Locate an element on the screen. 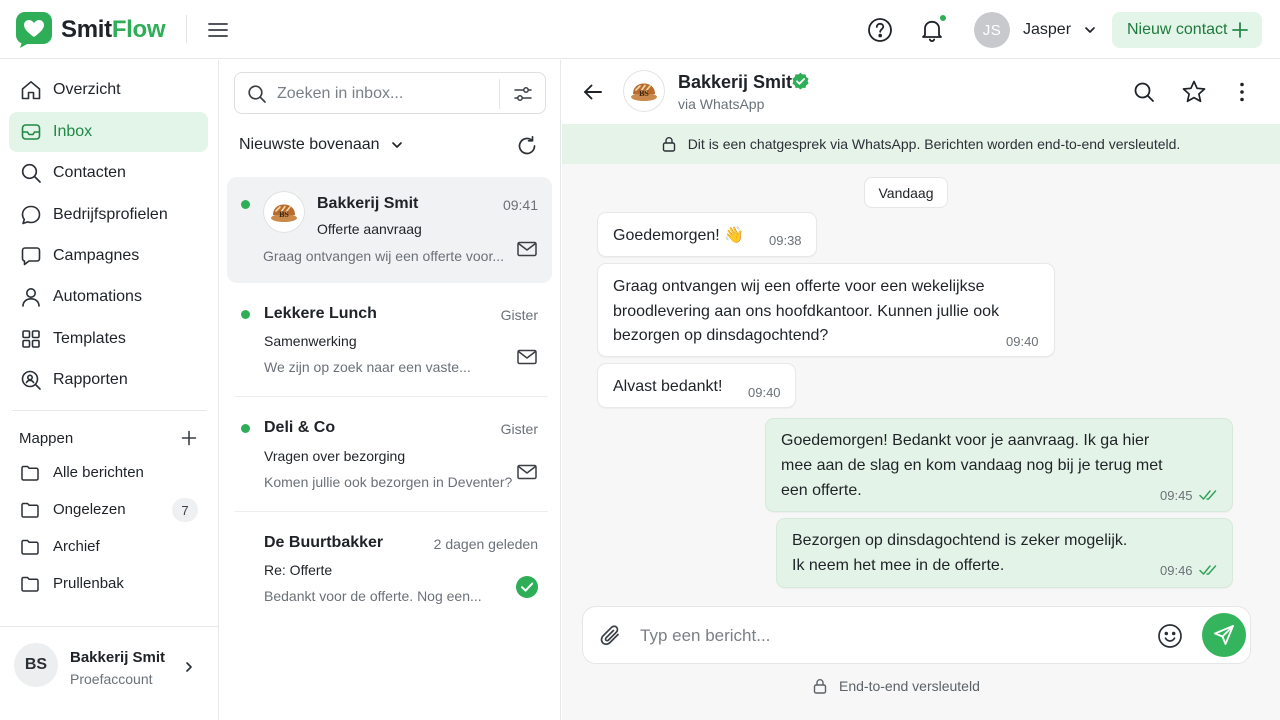 The width and height of the screenshot is (1280, 720). mail-icon is located at coordinates (527, 249).